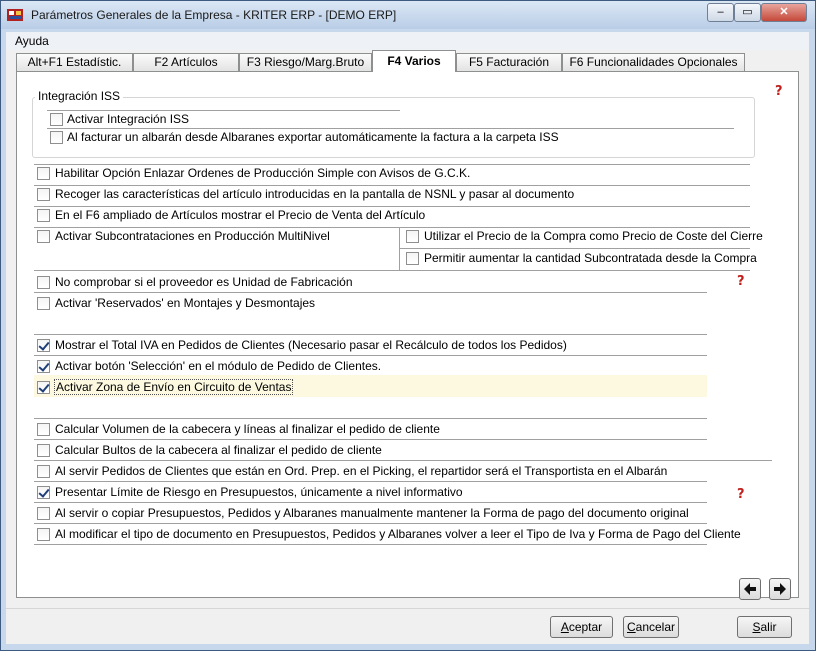 The image size is (816, 651). What do you see at coordinates (79, 96) in the screenshot?
I see `group-title: Integración ISS` at bounding box center [79, 96].